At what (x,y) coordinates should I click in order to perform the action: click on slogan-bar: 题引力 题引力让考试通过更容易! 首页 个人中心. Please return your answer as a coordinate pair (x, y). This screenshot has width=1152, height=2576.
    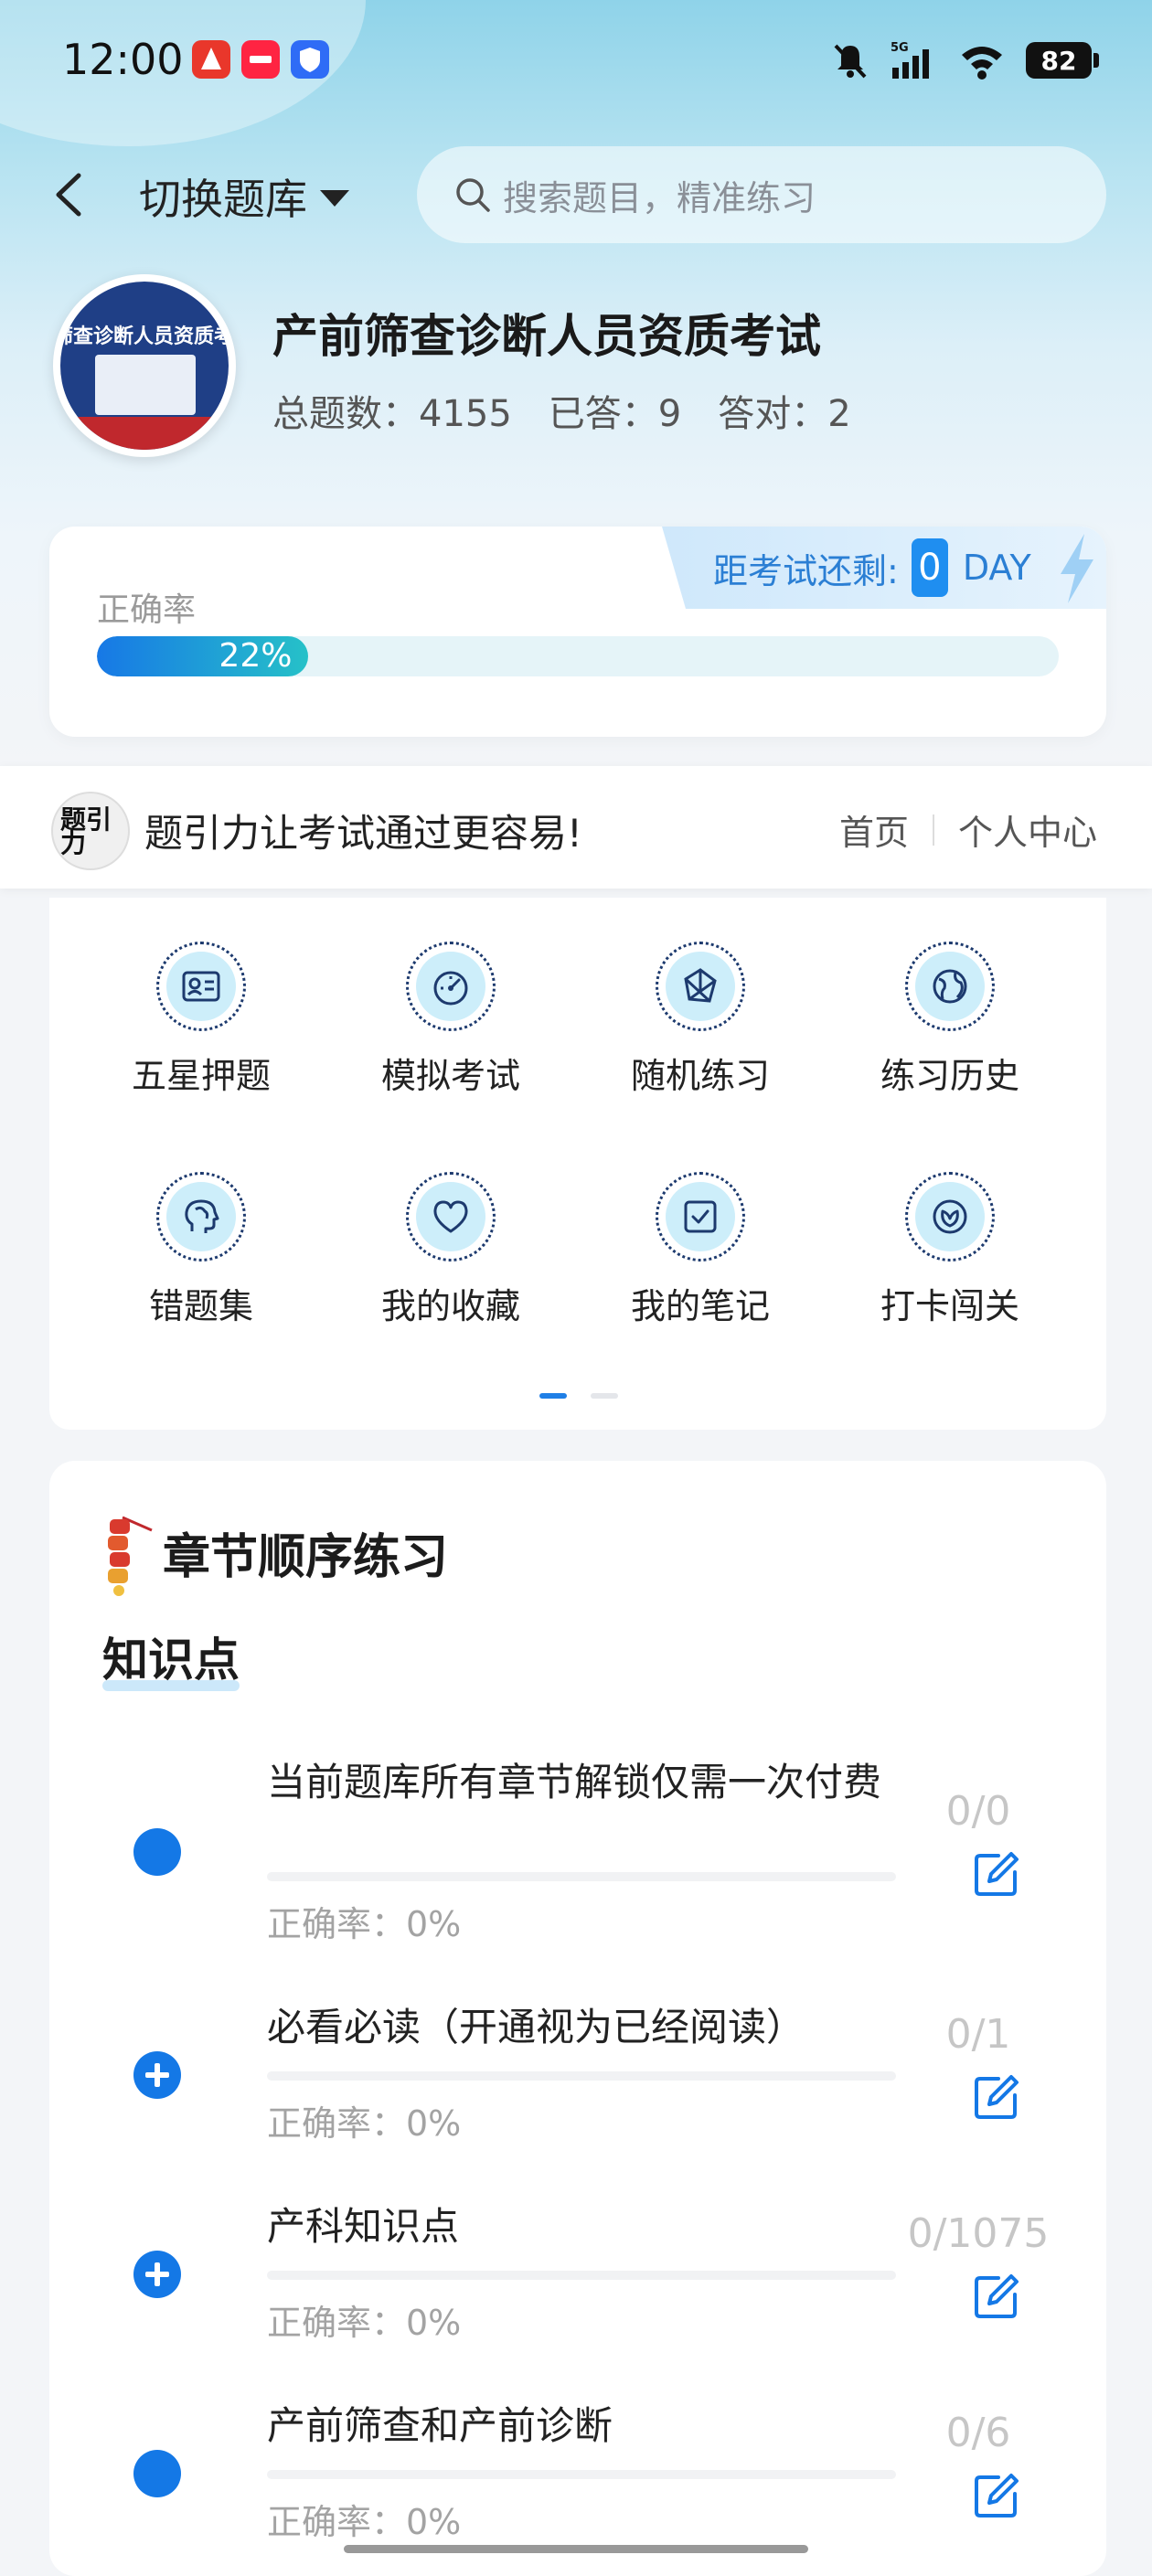
    Looking at the image, I should click on (576, 827).